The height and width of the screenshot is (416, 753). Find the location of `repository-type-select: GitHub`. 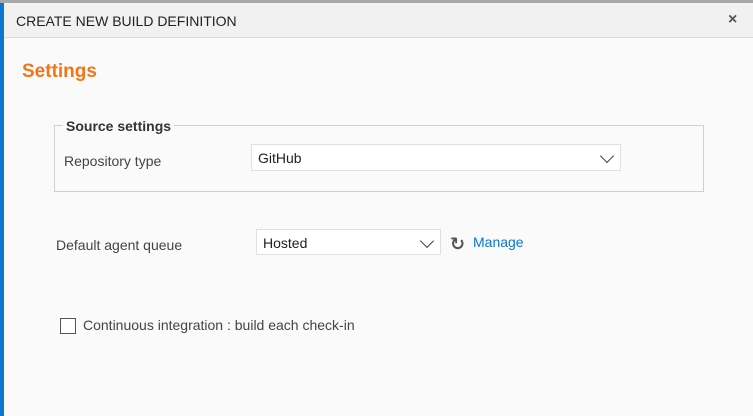

repository-type-select: GitHub is located at coordinates (436, 157).